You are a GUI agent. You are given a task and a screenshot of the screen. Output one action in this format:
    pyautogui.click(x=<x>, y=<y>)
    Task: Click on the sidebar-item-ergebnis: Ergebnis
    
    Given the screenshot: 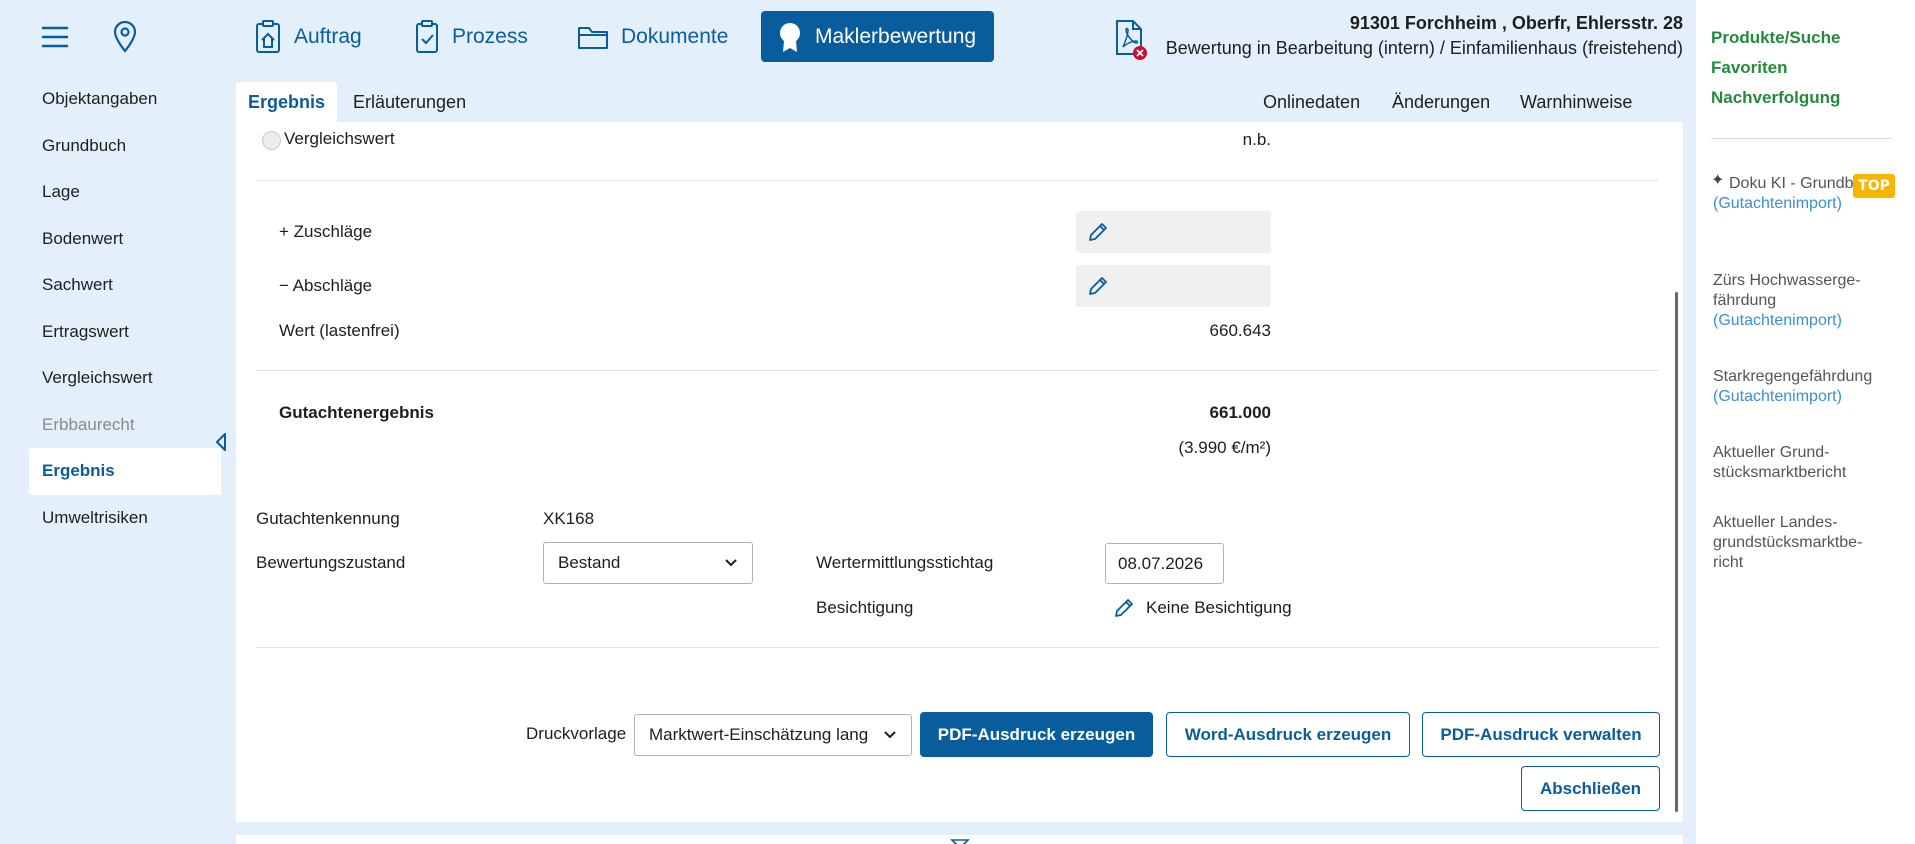 What is the action you would take?
    pyautogui.click(x=125, y=471)
    